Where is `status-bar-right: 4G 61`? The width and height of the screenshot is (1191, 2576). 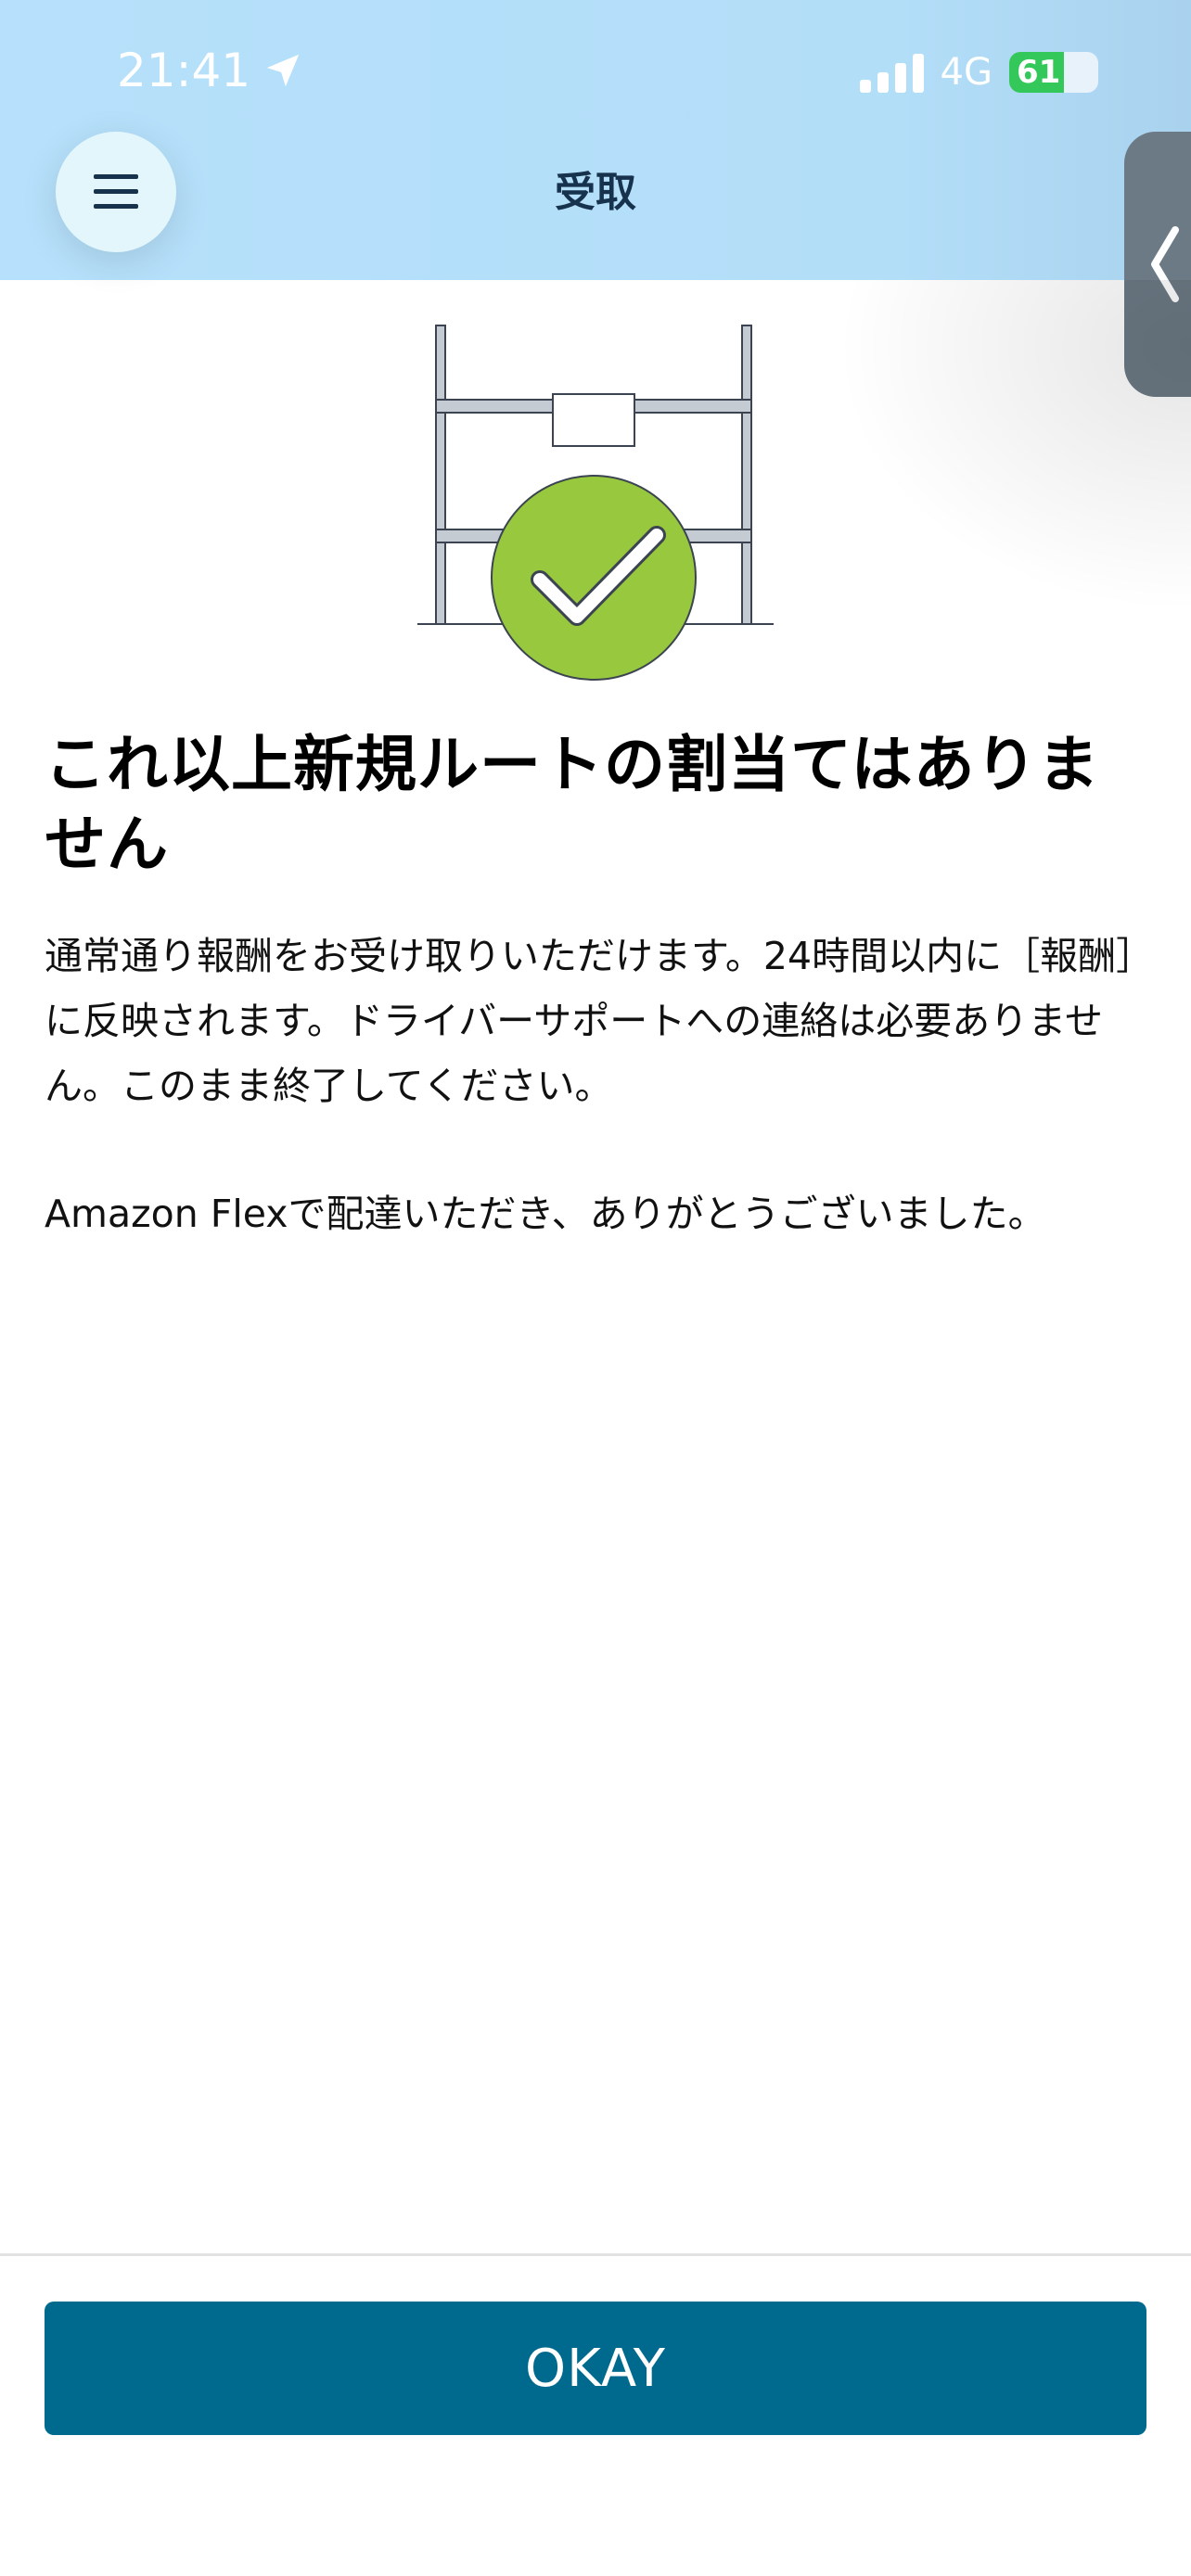
status-bar-right: 4G 61 is located at coordinates (978, 72).